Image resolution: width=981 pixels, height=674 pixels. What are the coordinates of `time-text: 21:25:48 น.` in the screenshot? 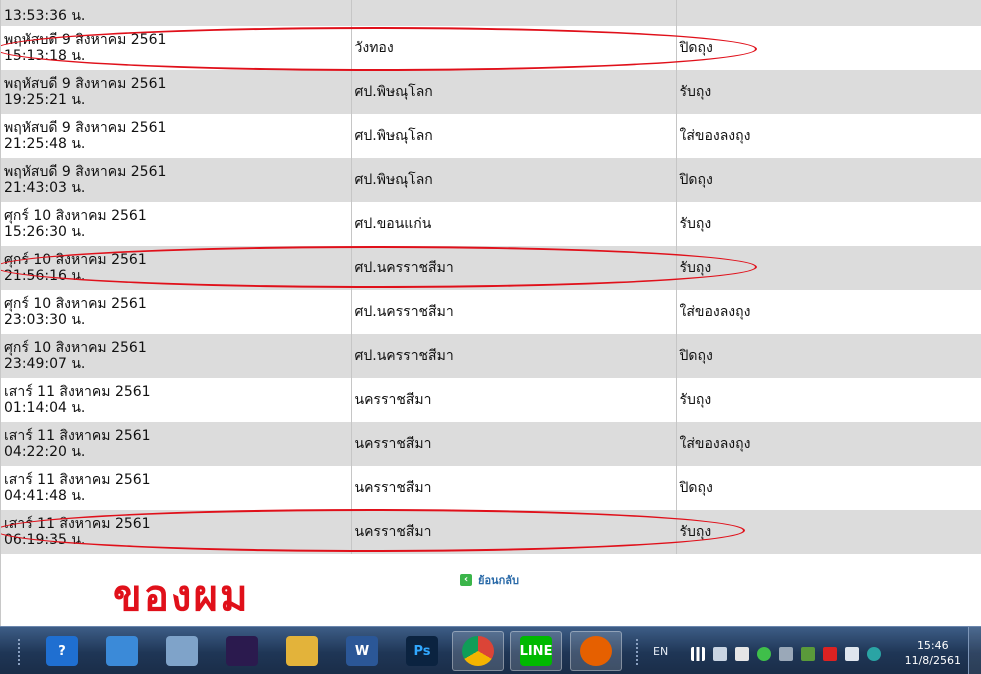 It's located at (45, 144).